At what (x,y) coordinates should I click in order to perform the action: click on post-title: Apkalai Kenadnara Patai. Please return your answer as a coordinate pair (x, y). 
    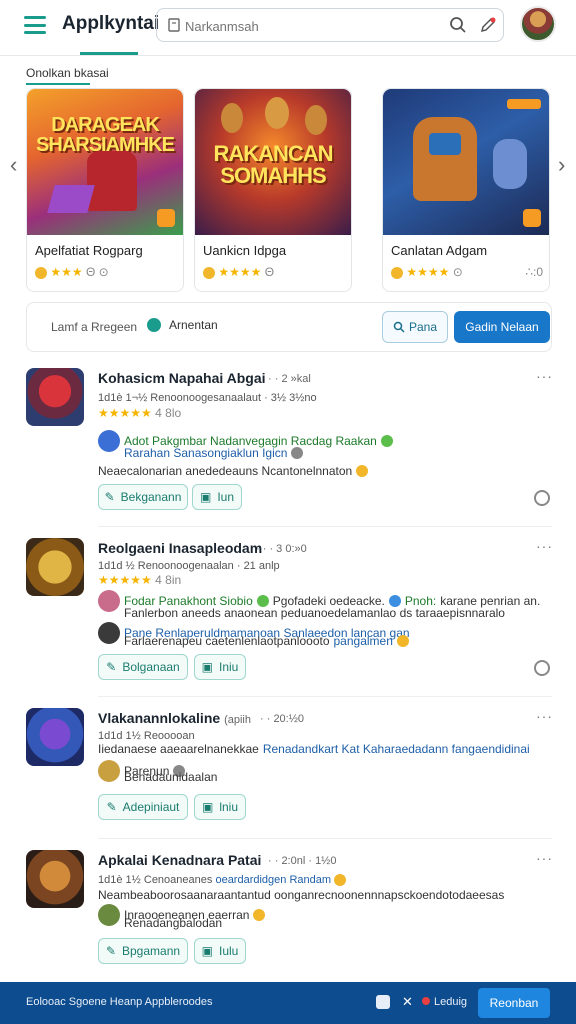
    Looking at the image, I should click on (179, 860).